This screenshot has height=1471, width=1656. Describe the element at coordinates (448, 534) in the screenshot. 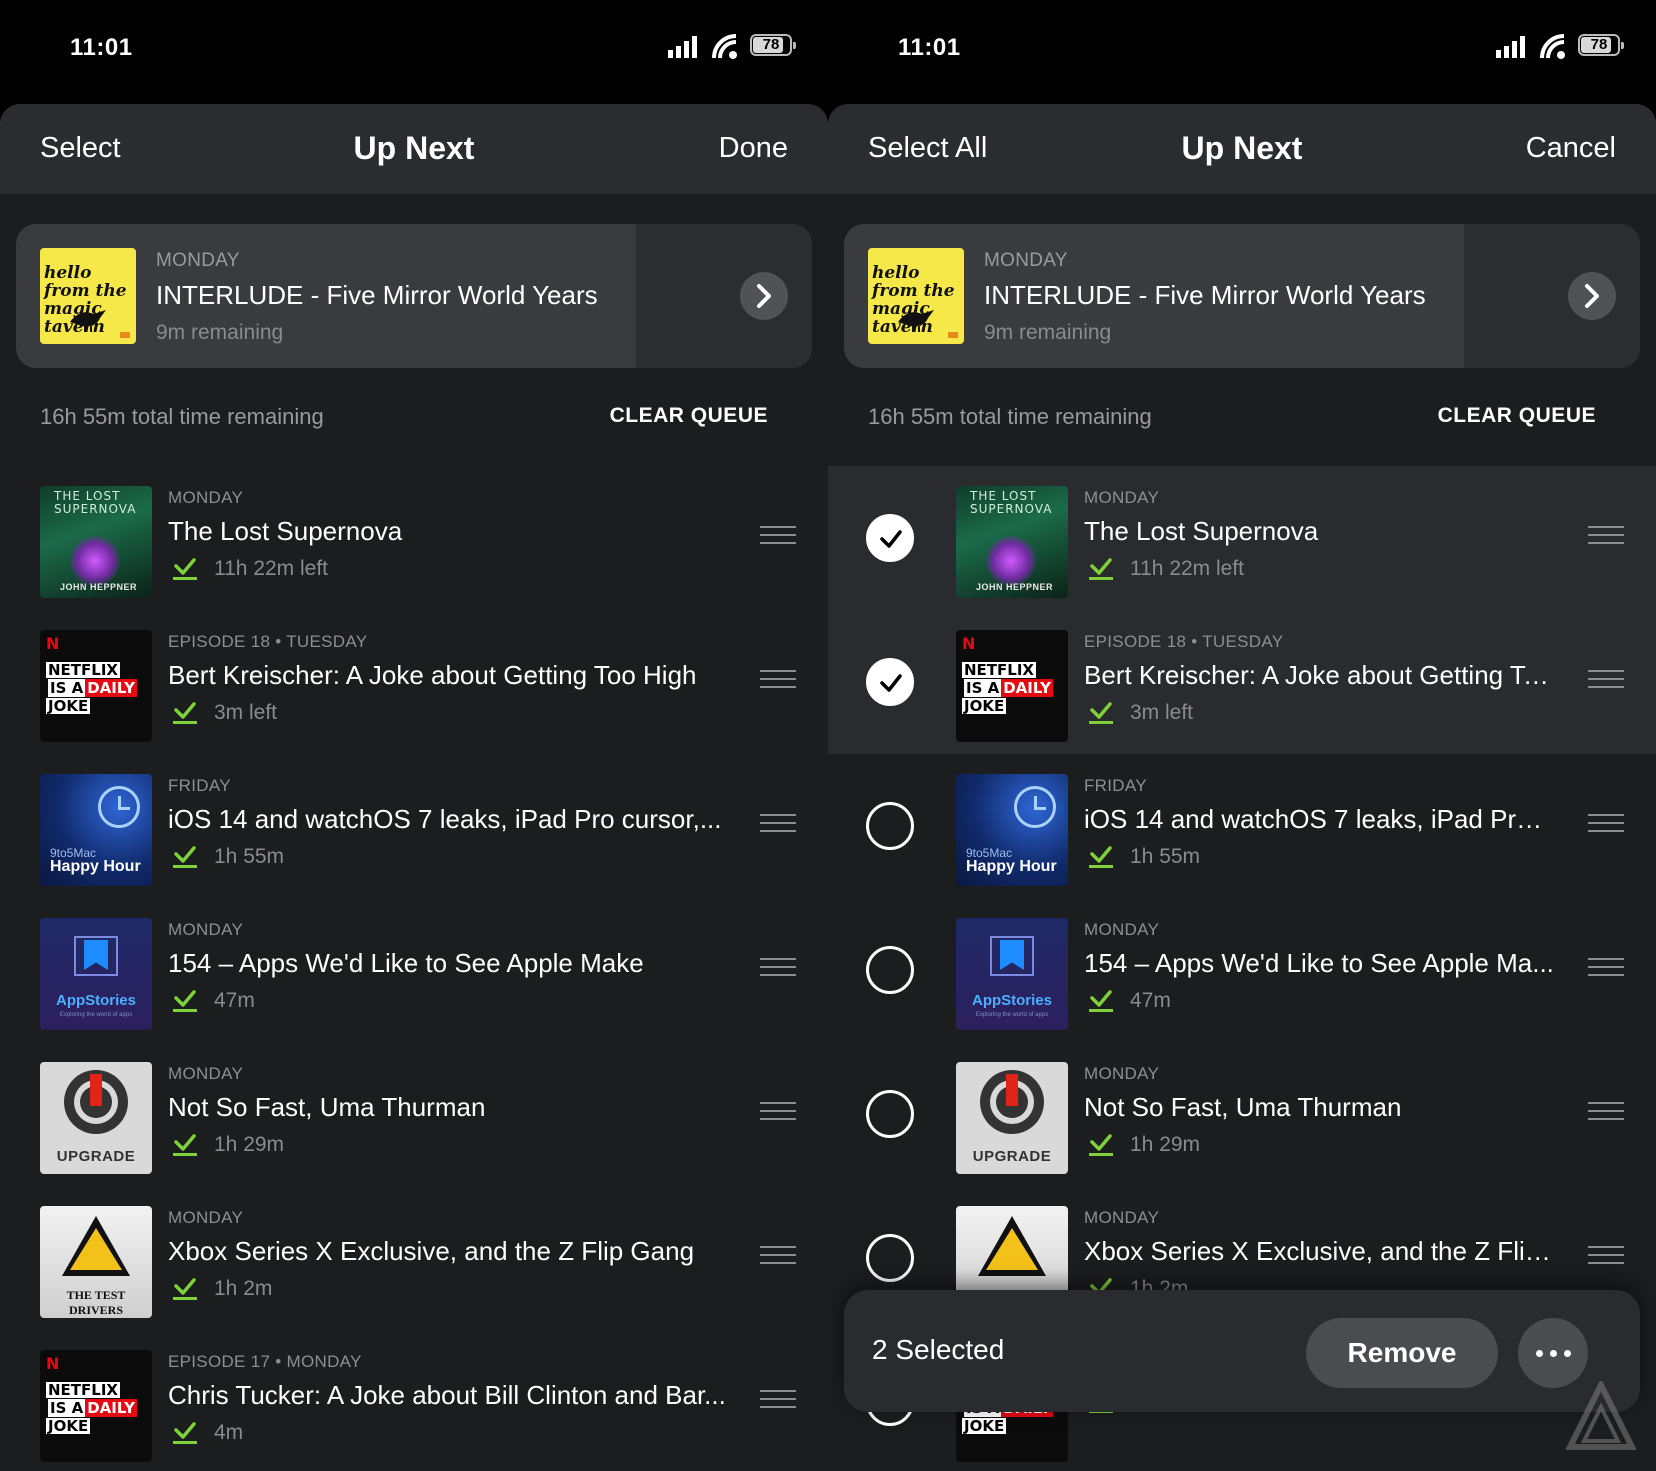

I see `episode-meta: MONDAY The Lost Supernova 11h 22m left` at that location.